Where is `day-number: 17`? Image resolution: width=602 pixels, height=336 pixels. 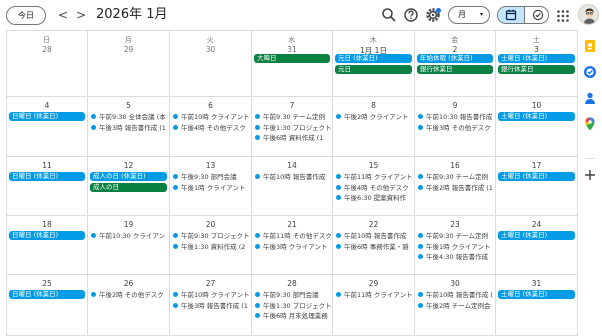
day-number: 17 is located at coordinates (536, 165).